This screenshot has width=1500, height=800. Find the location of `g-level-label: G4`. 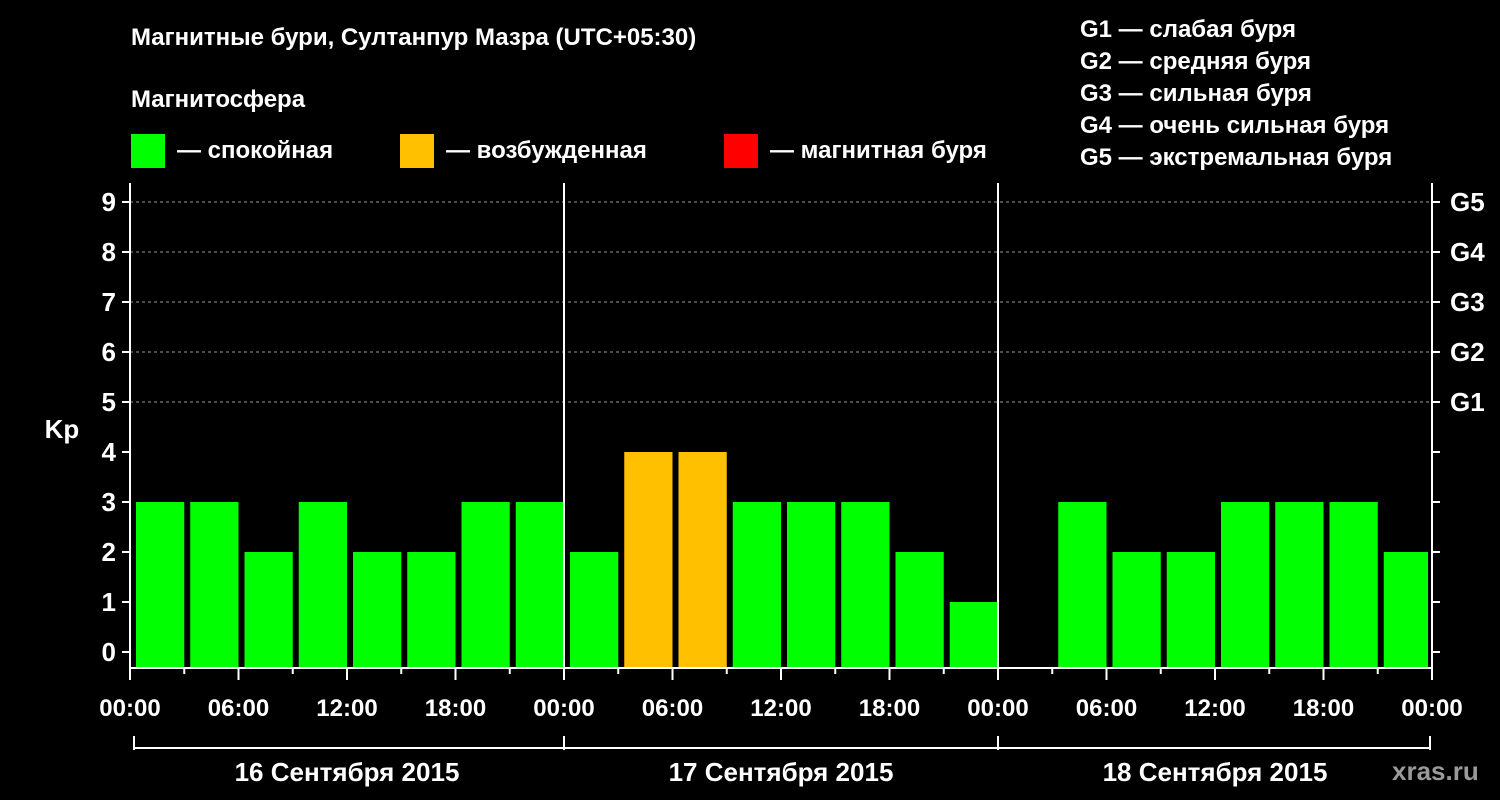

g-level-label: G4 is located at coordinates (1467, 252).